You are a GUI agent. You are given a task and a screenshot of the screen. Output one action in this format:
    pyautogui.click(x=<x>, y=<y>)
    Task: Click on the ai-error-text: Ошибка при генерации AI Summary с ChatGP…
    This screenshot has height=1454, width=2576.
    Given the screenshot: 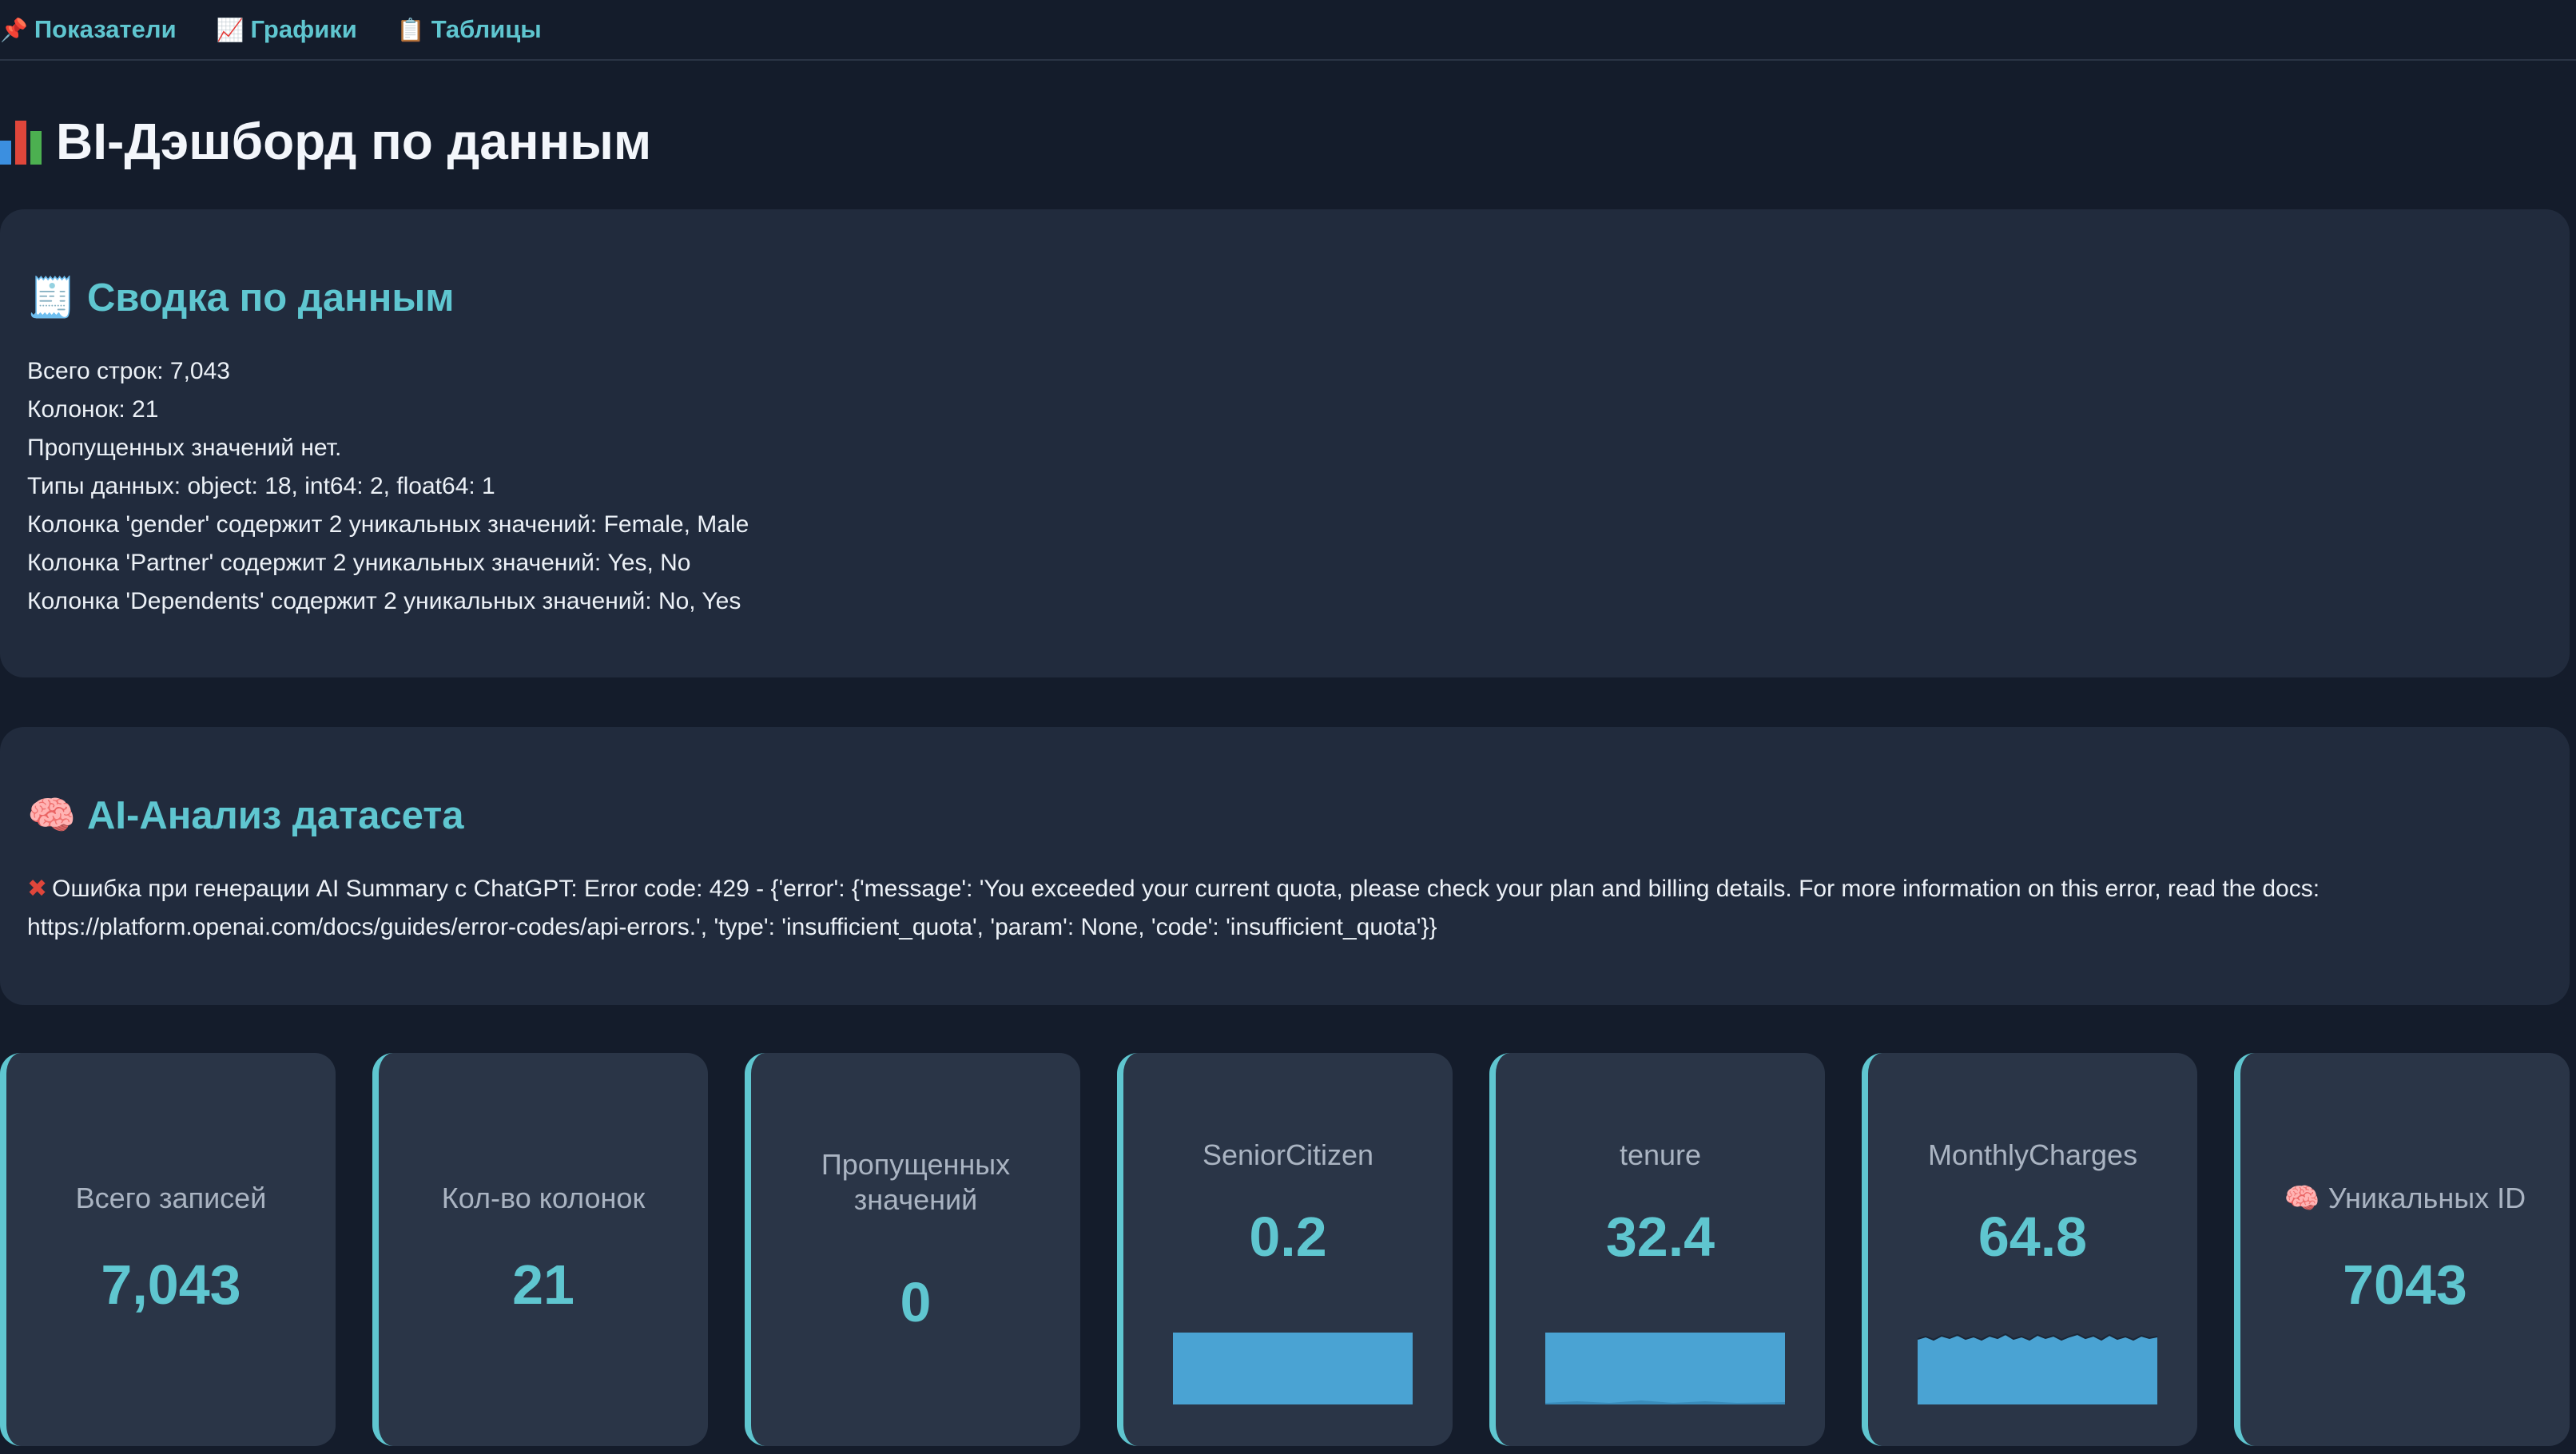 What is the action you would take?
    pyautogui.click(x=1173, y=908)
    